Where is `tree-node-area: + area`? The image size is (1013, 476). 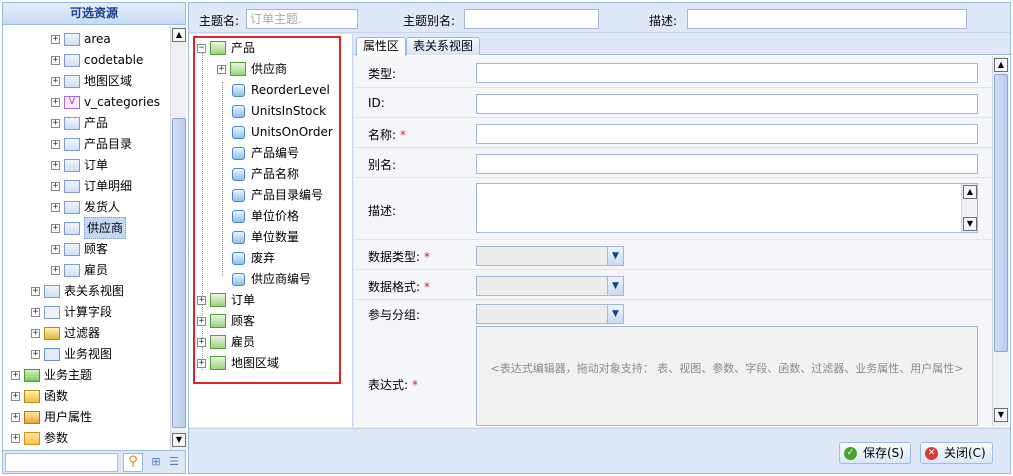 tree-node-area: + area is located at coordinates (81, 39).